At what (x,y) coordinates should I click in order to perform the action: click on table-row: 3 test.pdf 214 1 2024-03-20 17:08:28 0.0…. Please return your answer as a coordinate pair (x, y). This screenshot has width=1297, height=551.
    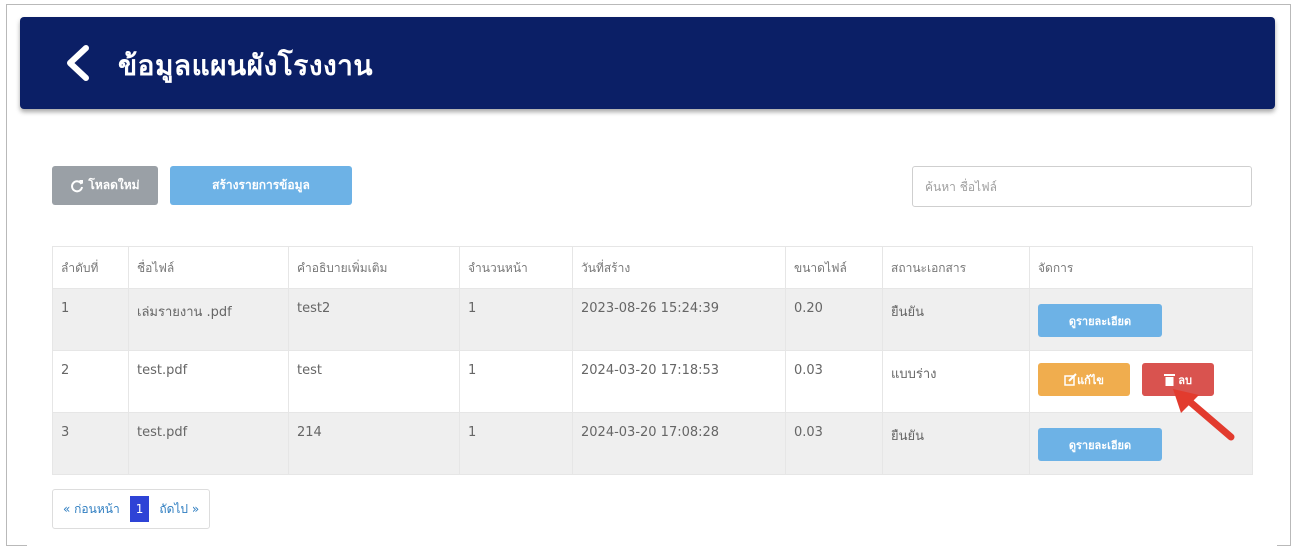
    Looking at the image, I should click on (652, 443).